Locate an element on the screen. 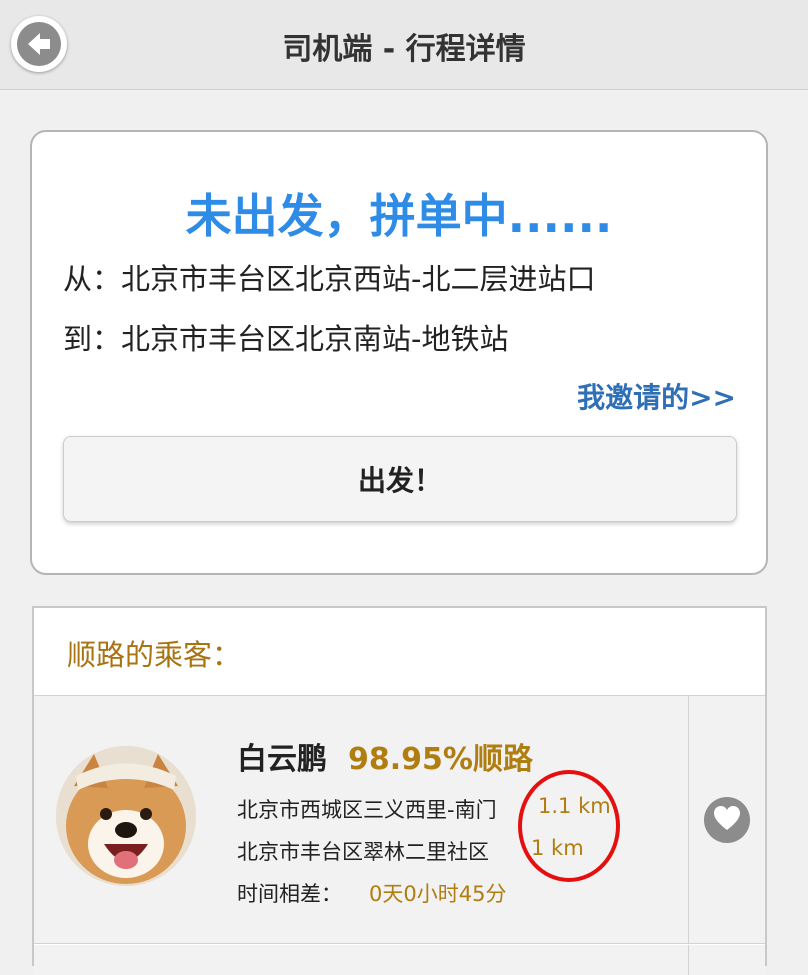 Image resolution: width=808 pixels, height=975 pixels. match-rate: 98.95%顺路 is located at coordinates (440, 759).